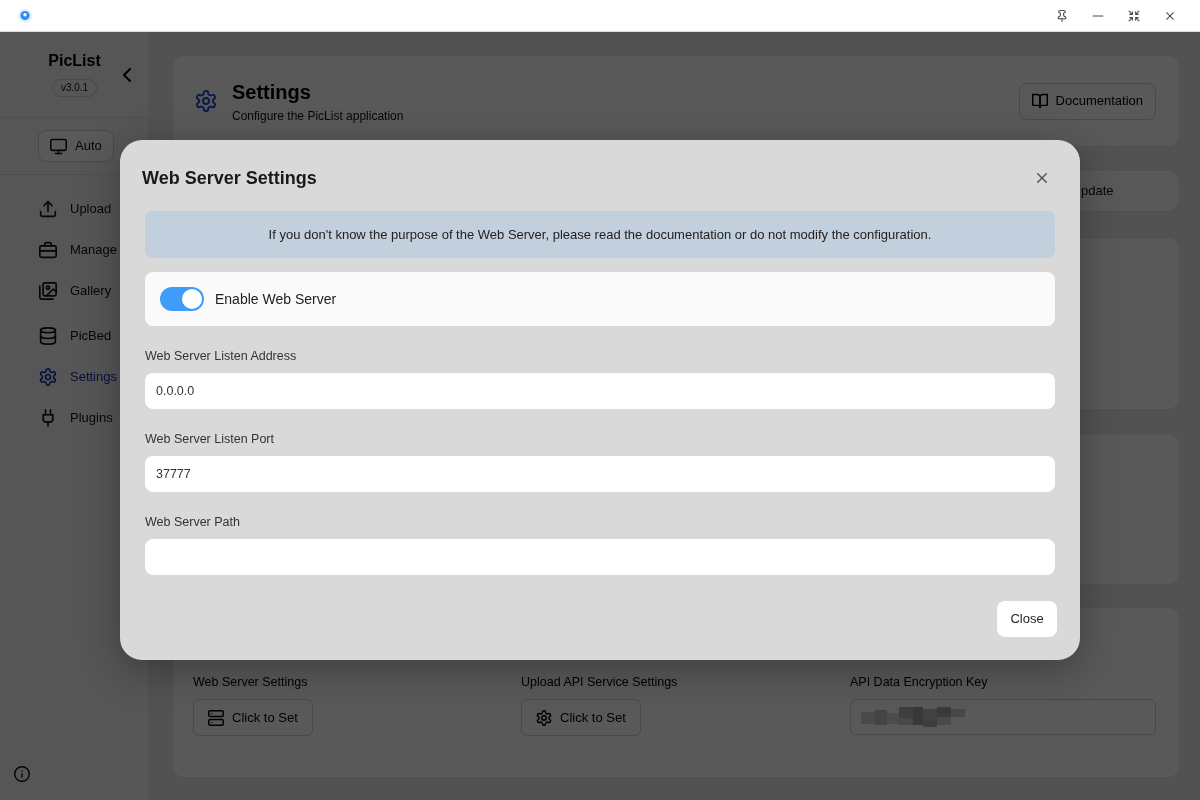 This screenshot has height=800, width=1200. What do you see at coordinates (221, 356) in the screenshot?
I see `field-label: Web Server Listen Address` at bounding box center [221, 356].